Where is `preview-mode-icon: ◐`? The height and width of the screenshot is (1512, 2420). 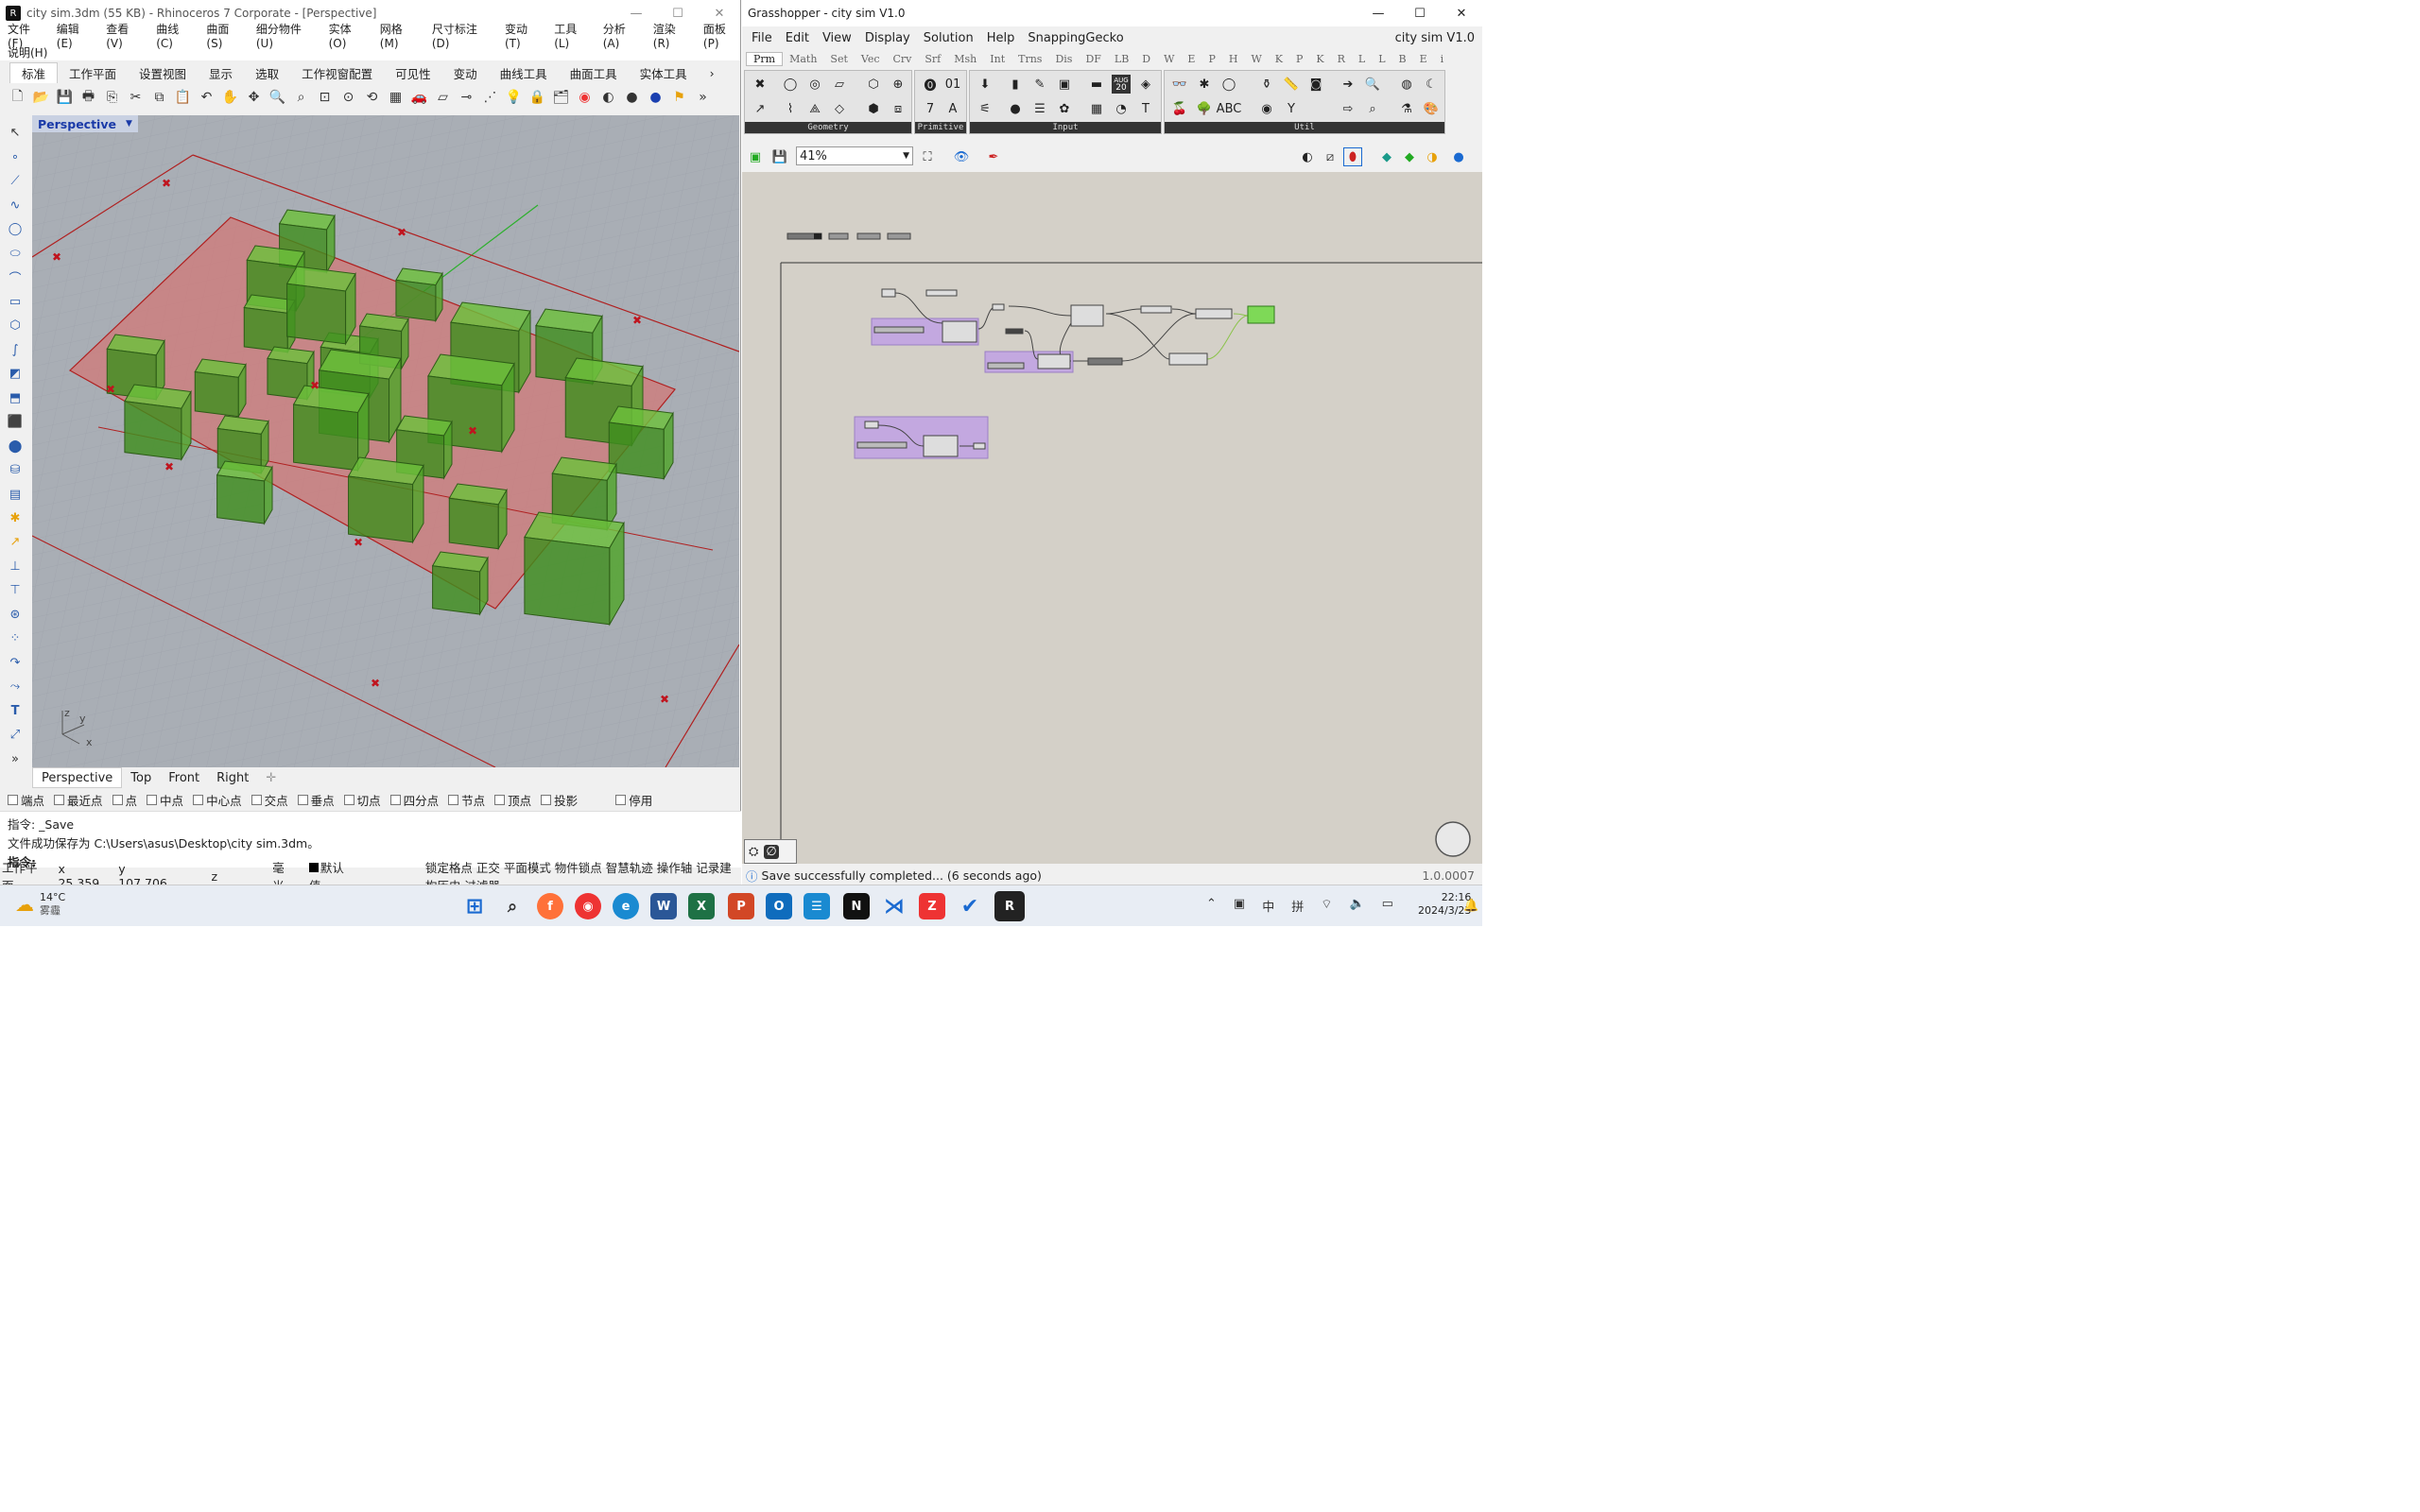 preview-mode-icon: ◐ is located at coordinates (1307, 156).